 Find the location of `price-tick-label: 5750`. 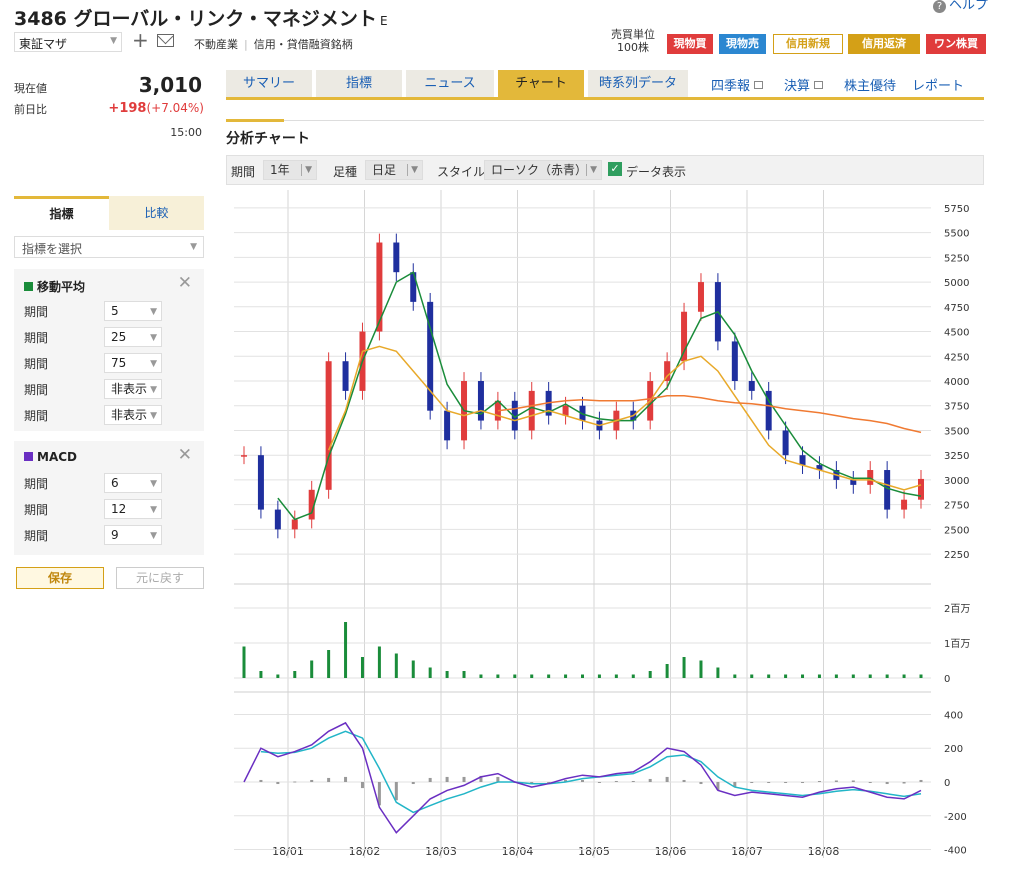

price-tick-label: 5750 is located at coordinates (956, 209).